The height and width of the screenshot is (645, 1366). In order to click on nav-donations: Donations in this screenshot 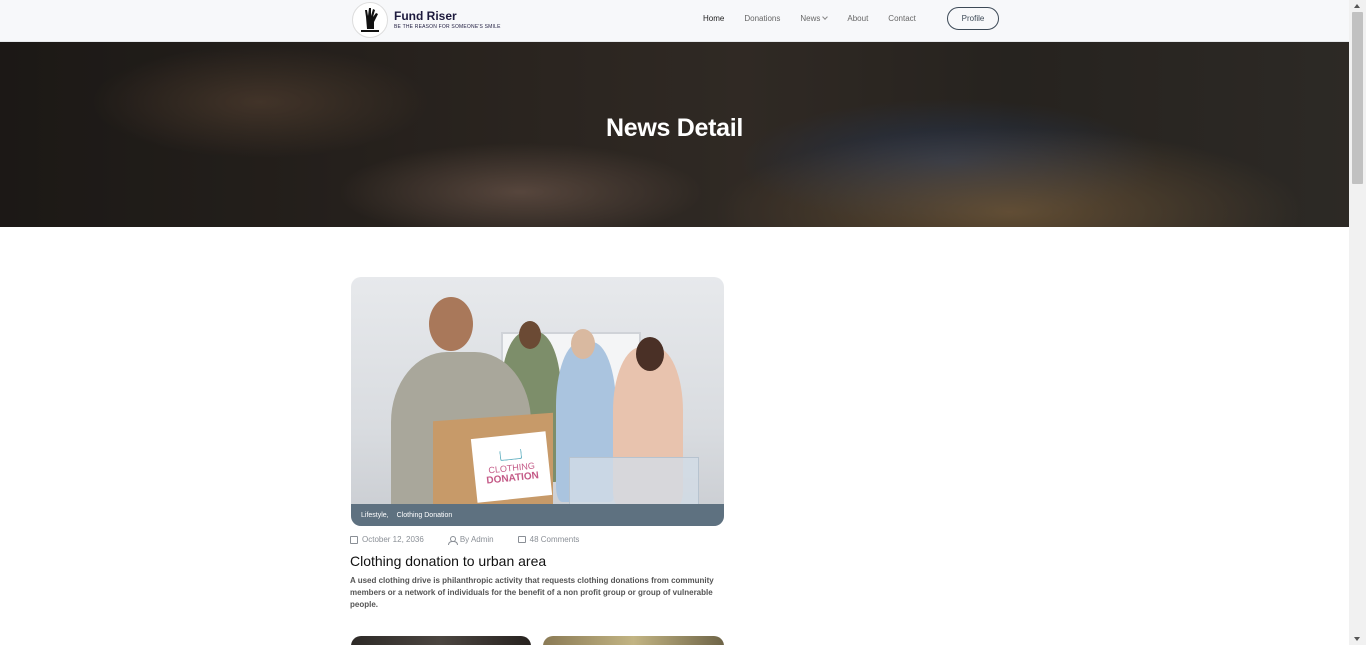, I will do `click(762, 19)`.